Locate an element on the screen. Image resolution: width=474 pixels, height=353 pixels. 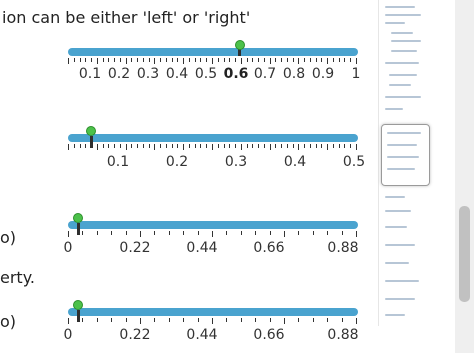
slider-1-tick-label: 0.2 is located at coordinates (119, 74).